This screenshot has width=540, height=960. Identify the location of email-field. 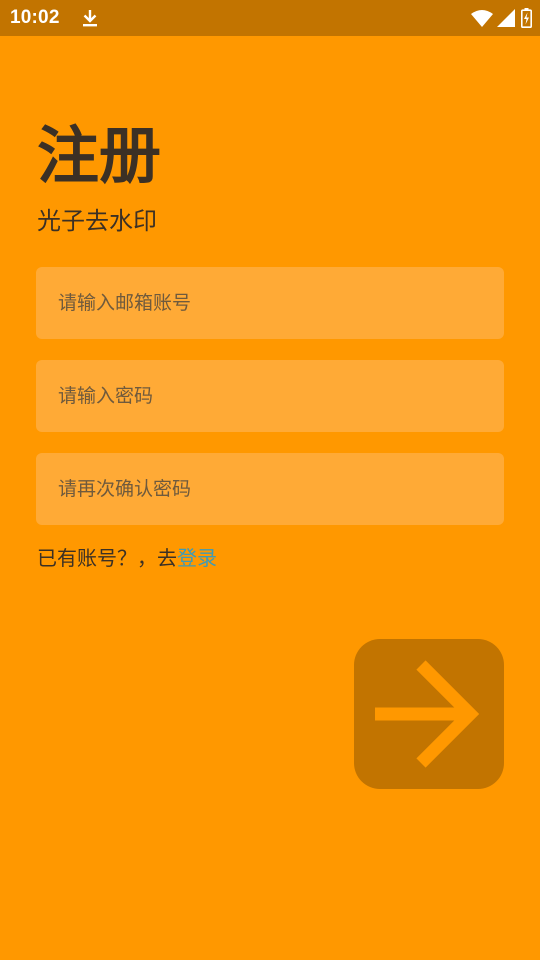
(270, 303).